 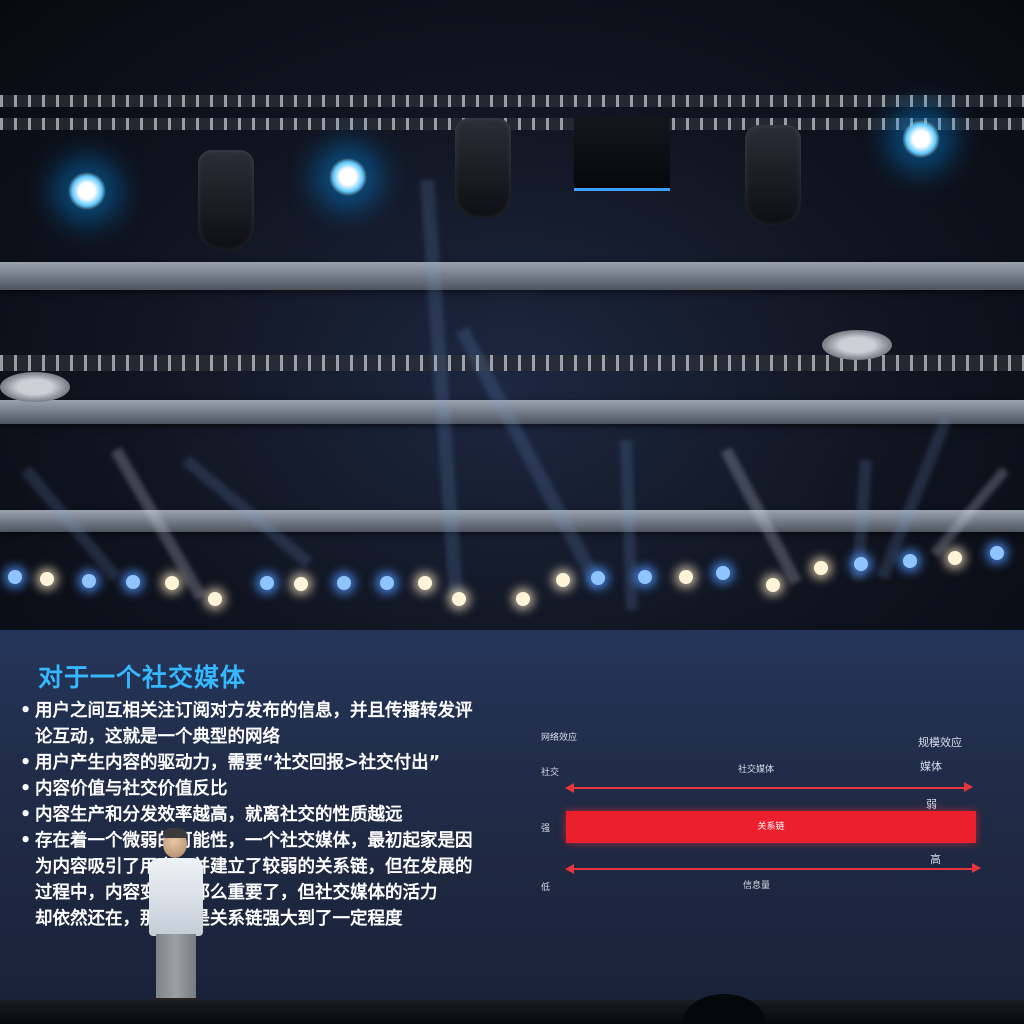 I want to click on bullet-item: • 内容价值与社交价值反比, so click(x=268, y=789).